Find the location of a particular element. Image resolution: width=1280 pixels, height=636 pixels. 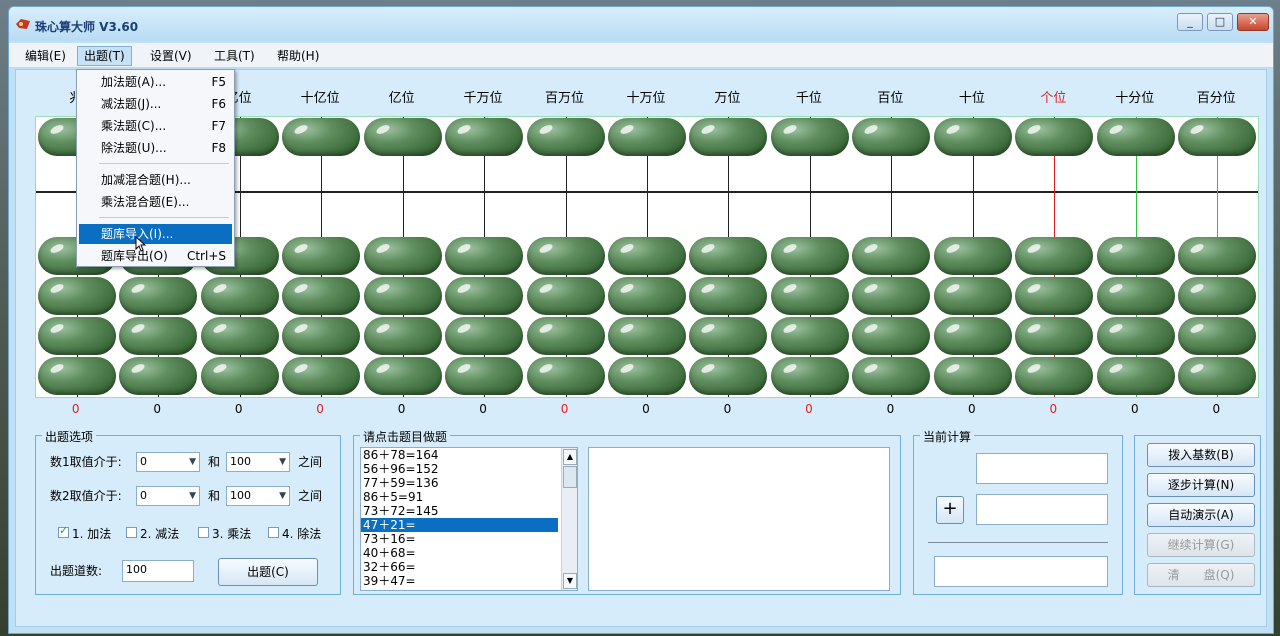

menu-tools: 工具(T) is located at coordinates (234, 56).